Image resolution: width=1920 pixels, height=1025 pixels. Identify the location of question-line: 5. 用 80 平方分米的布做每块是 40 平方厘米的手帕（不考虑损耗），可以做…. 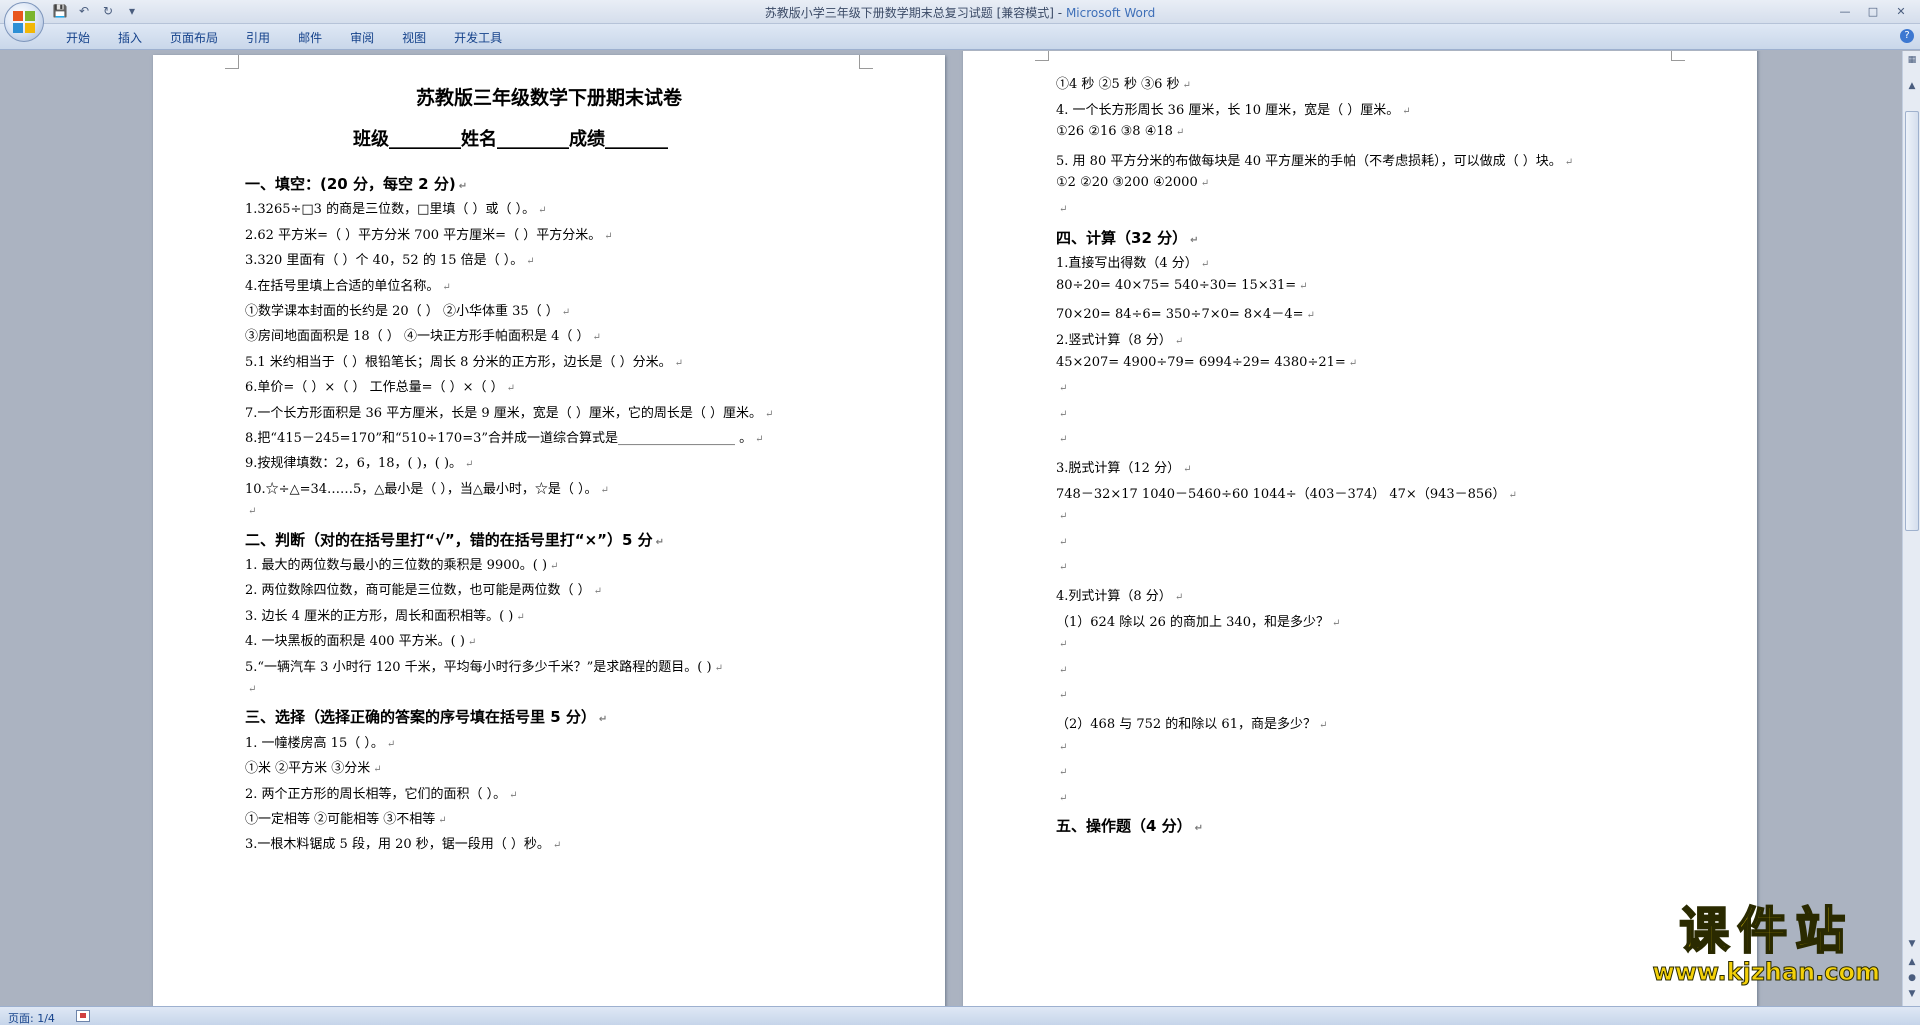
(1314, 159).